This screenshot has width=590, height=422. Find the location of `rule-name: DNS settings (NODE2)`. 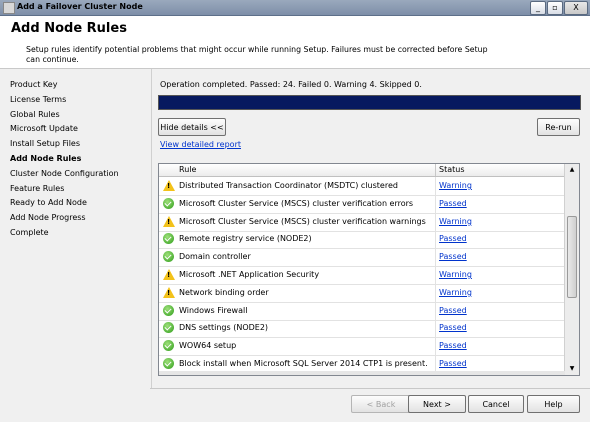

rule-name: DNS settings (NODE2) is located at coordinates (224, 328).